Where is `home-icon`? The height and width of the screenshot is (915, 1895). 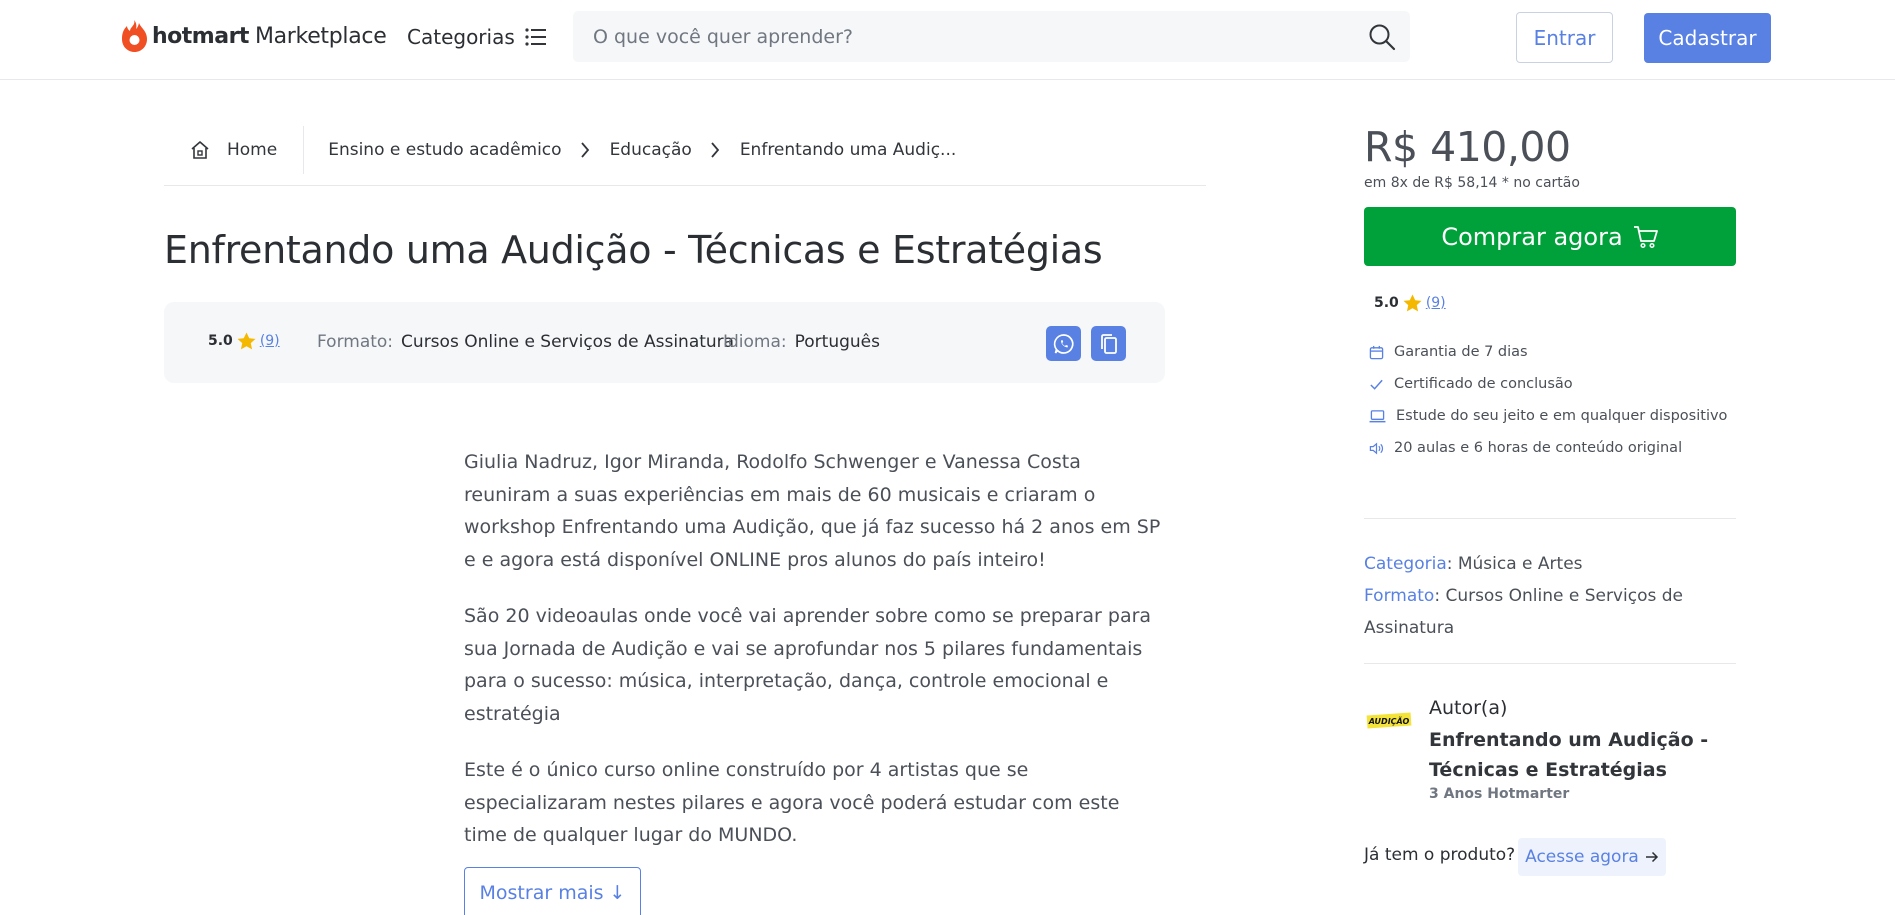
home-icon is located at coordinates (200, 150).